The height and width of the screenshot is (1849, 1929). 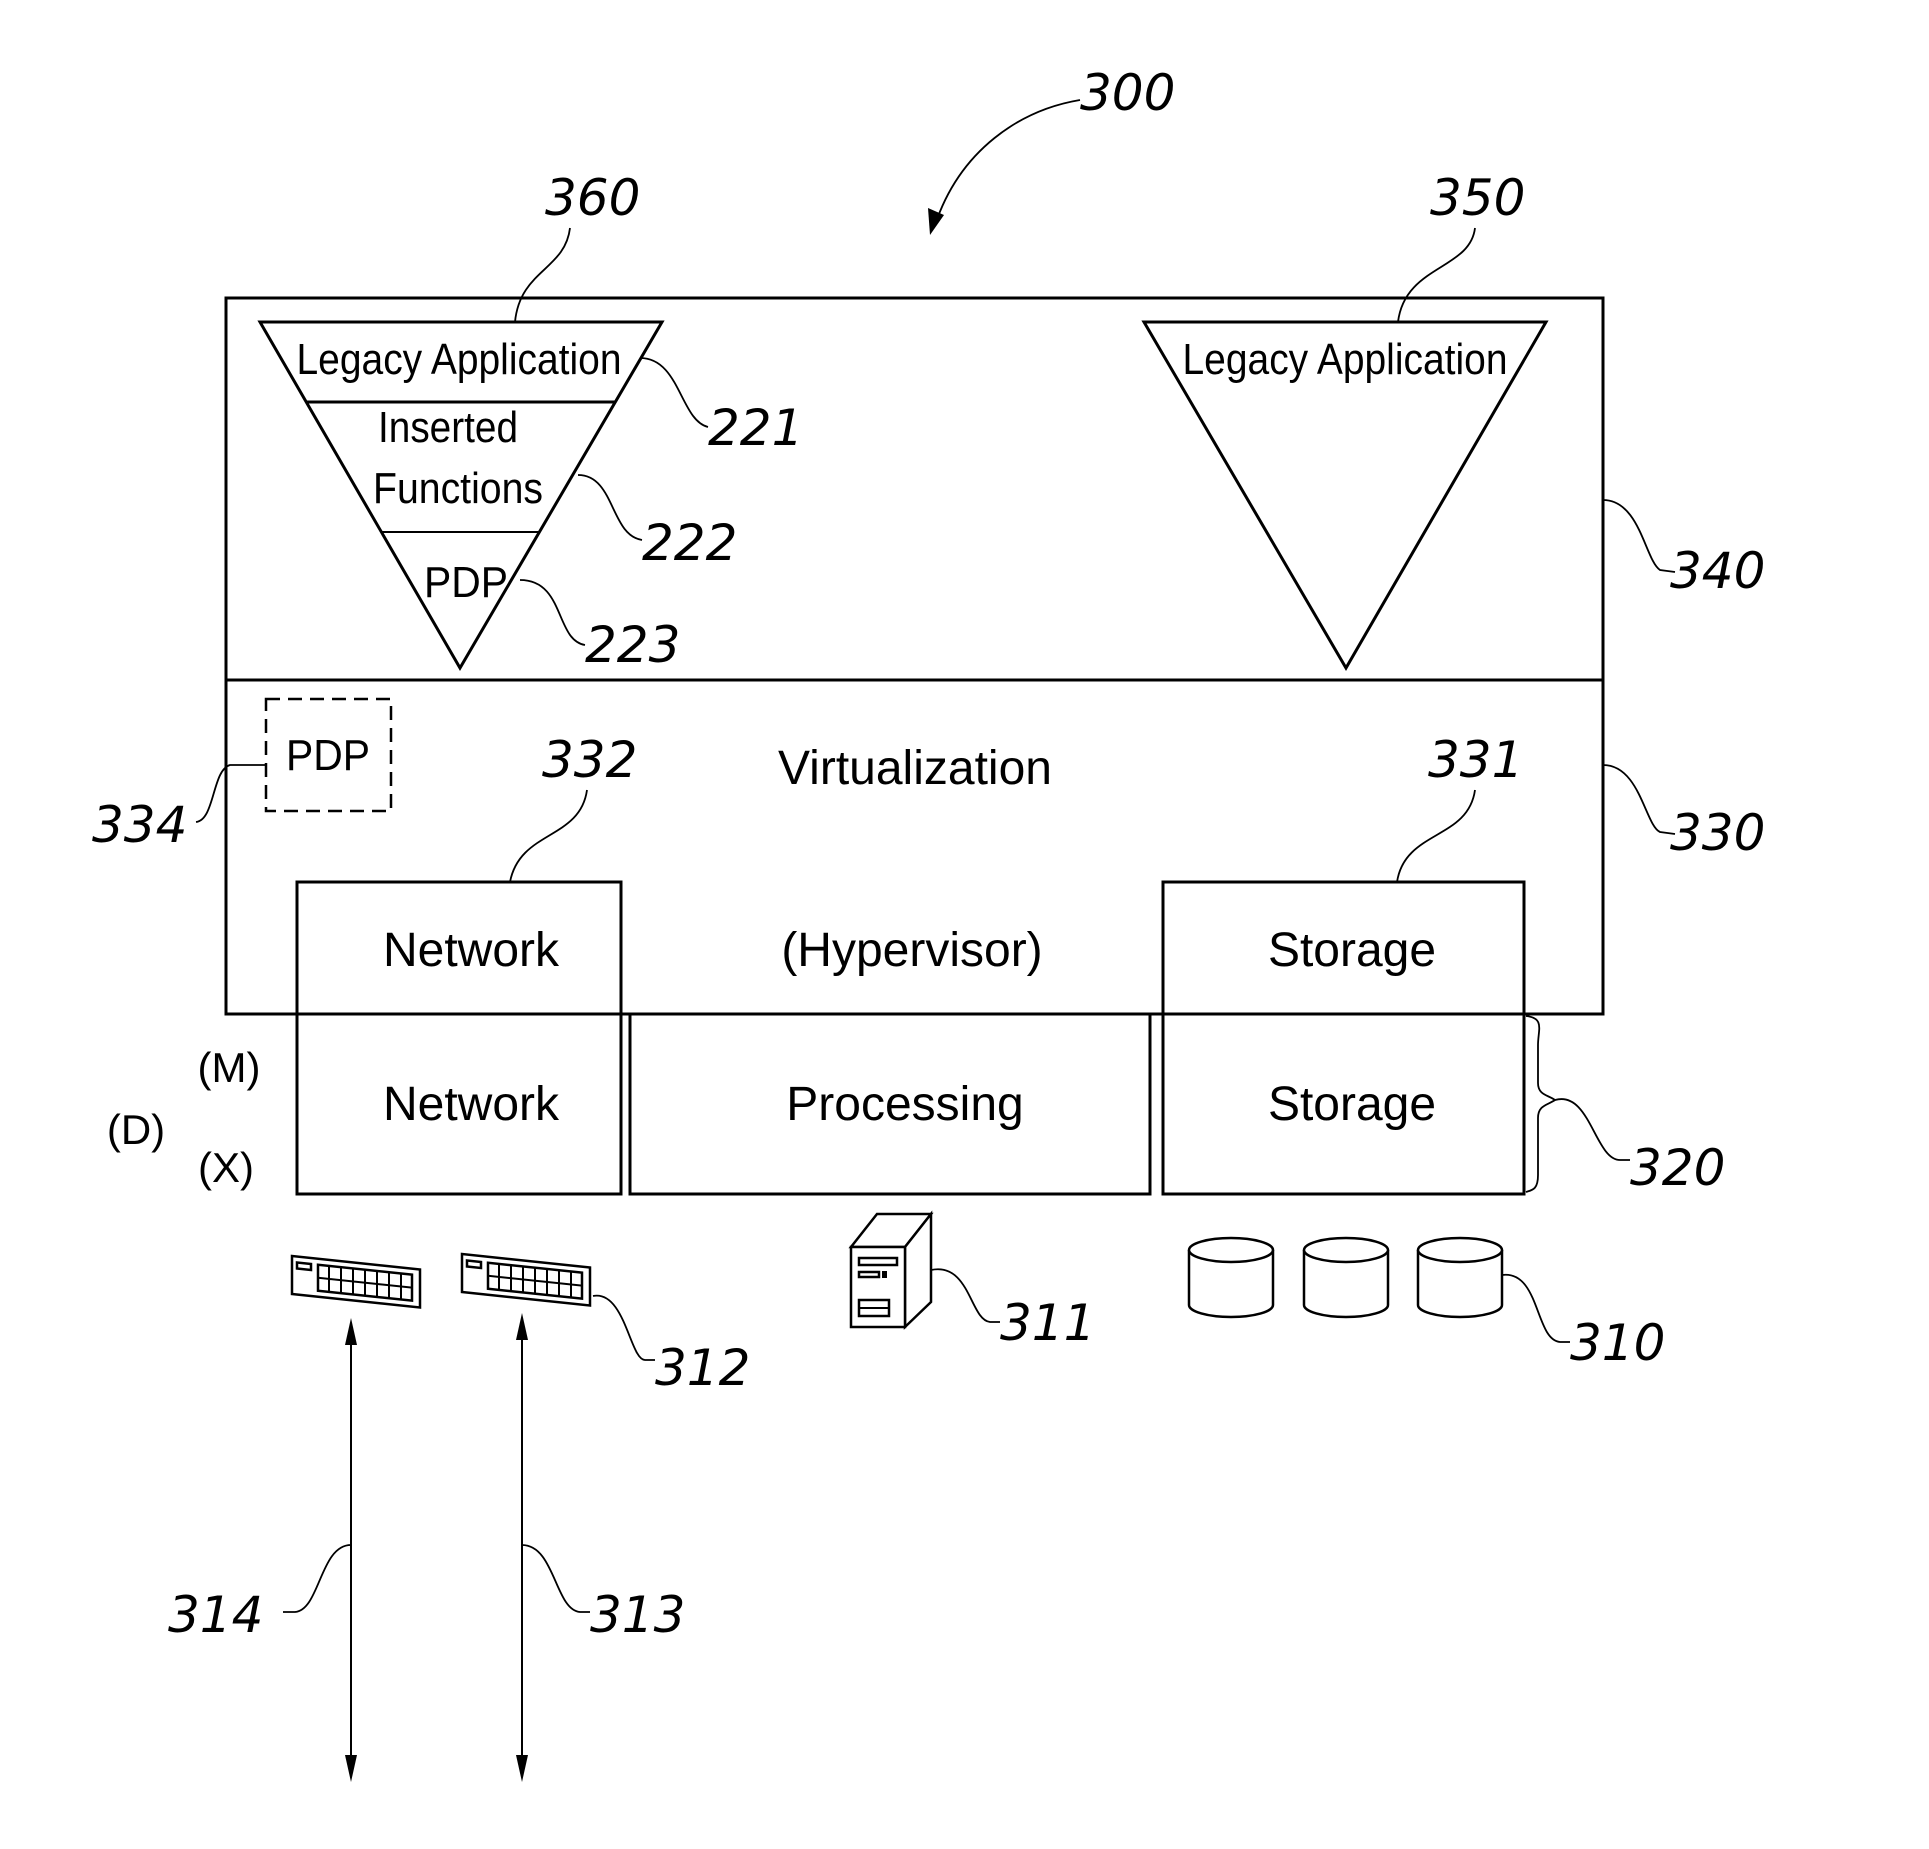 I want to click on figure-arrow-line, so click(x=1007, y=162).